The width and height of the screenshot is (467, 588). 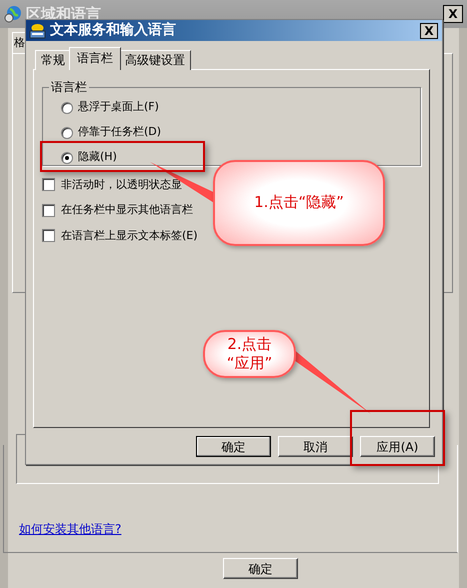 What do you see at coordinates (127, 210) in the screenshot?
I see `checkbox-label: 在任务栏中显示其他语言栏` at bounding box center [127, 210].